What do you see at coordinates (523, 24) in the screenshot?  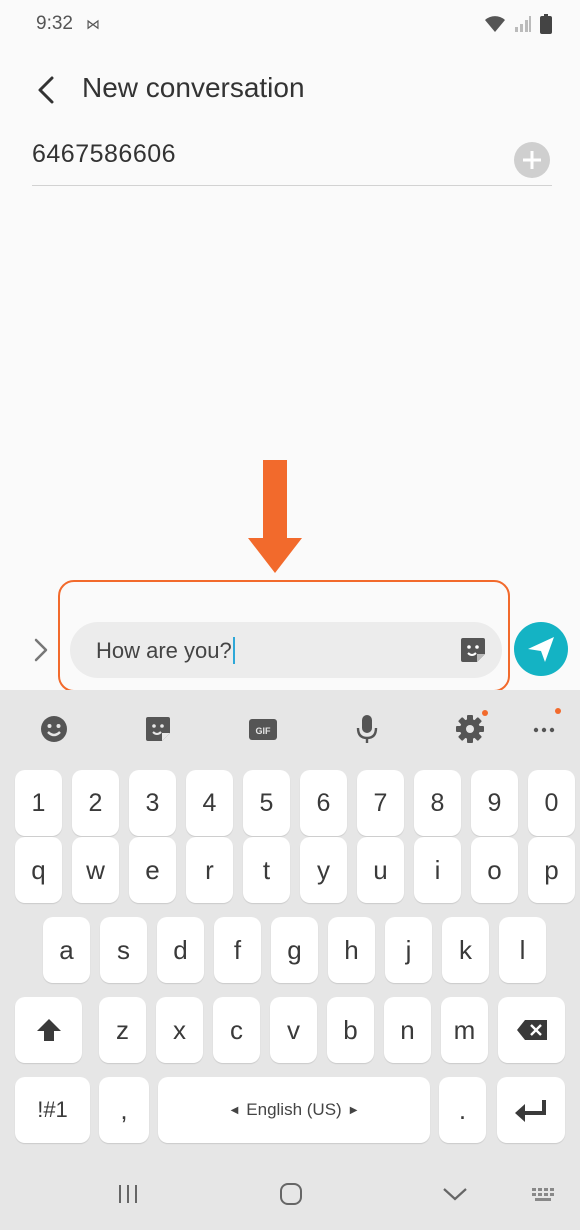 I see `signal-icon` at bounding box center [523, 24].